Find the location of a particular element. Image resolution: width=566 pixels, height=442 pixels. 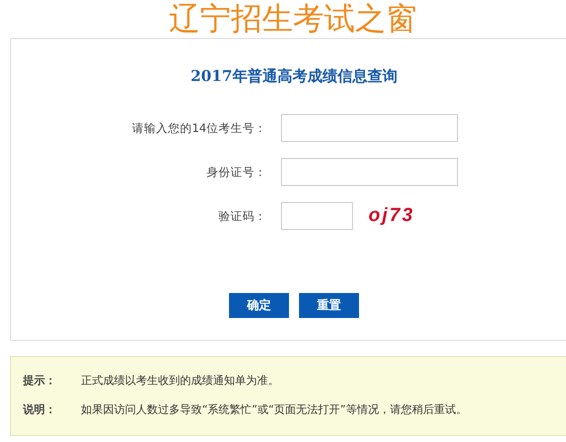

note-label: 说明： is located at coordinates (40, 409).